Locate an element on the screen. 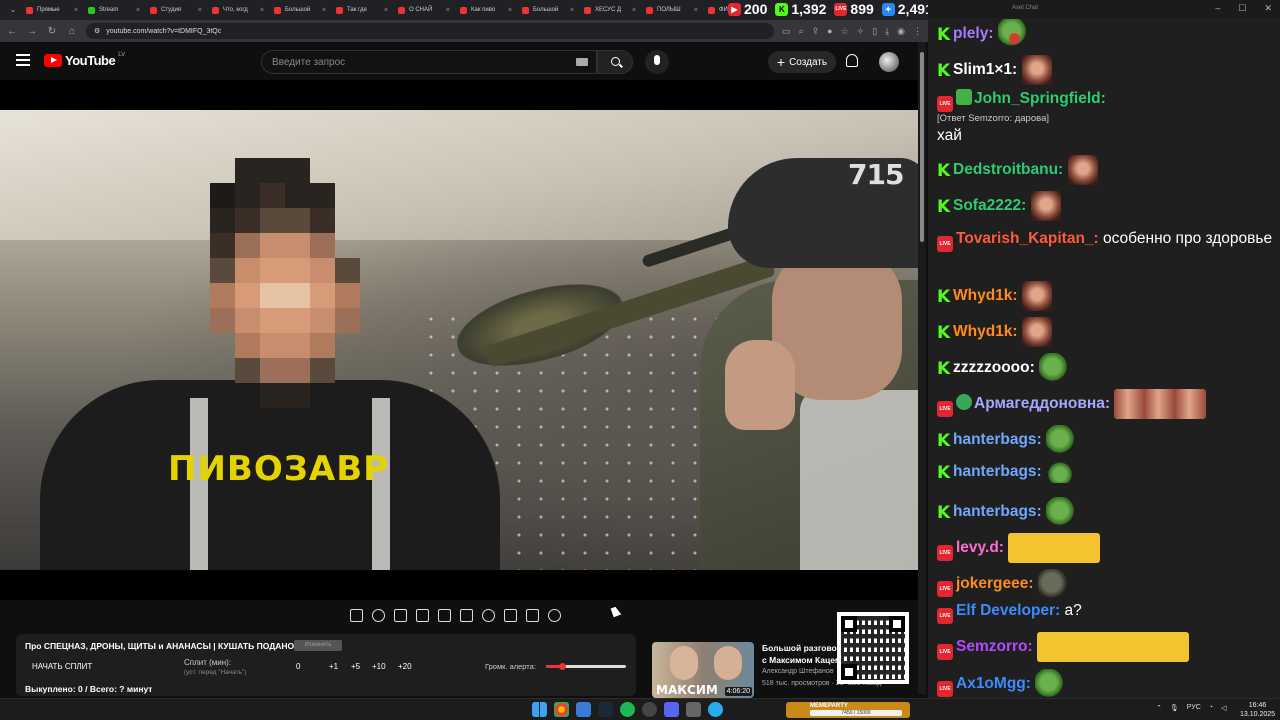 The image size is (1280, 720). chat-username: Semzorro: is located at coordinates (994, 646).